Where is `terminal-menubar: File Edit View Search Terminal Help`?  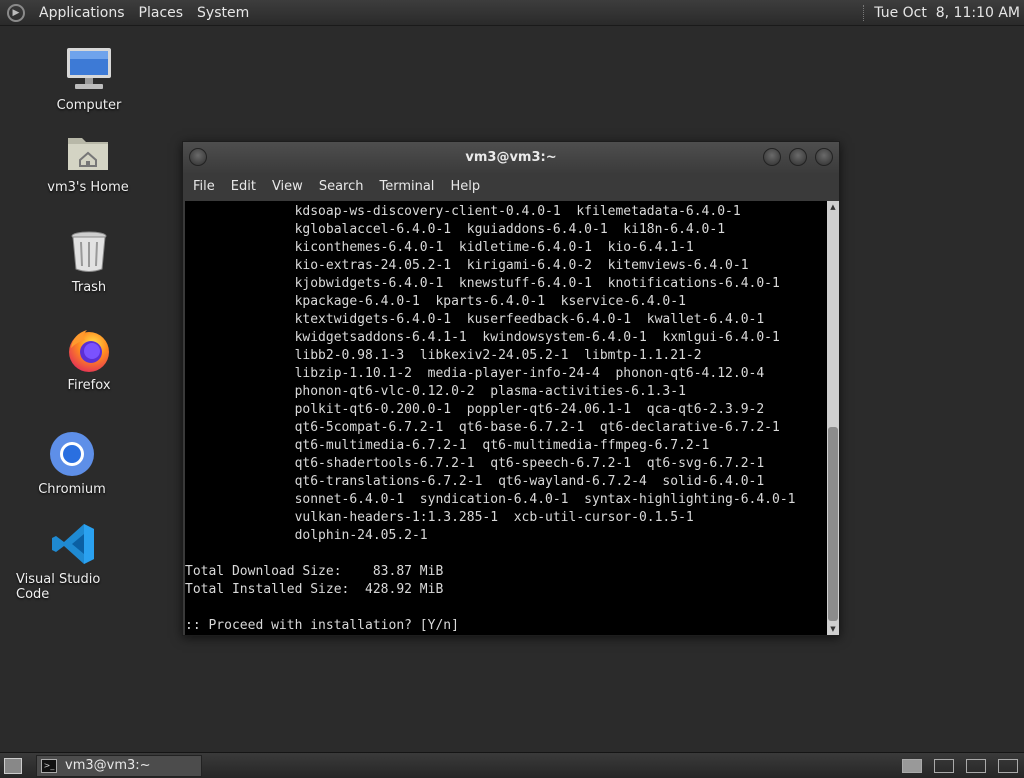 terminal-menubar: File Edit View Search Terminal Help is located at coordinates (511, 186).